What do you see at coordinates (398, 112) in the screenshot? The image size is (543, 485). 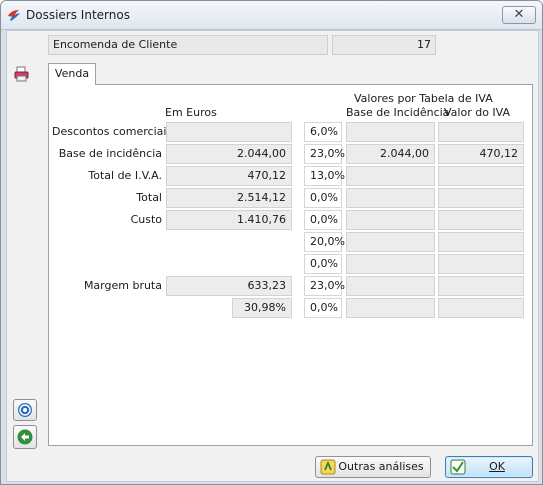 I see `base-header: Base de Incidência` at bounding box center [398, 112].